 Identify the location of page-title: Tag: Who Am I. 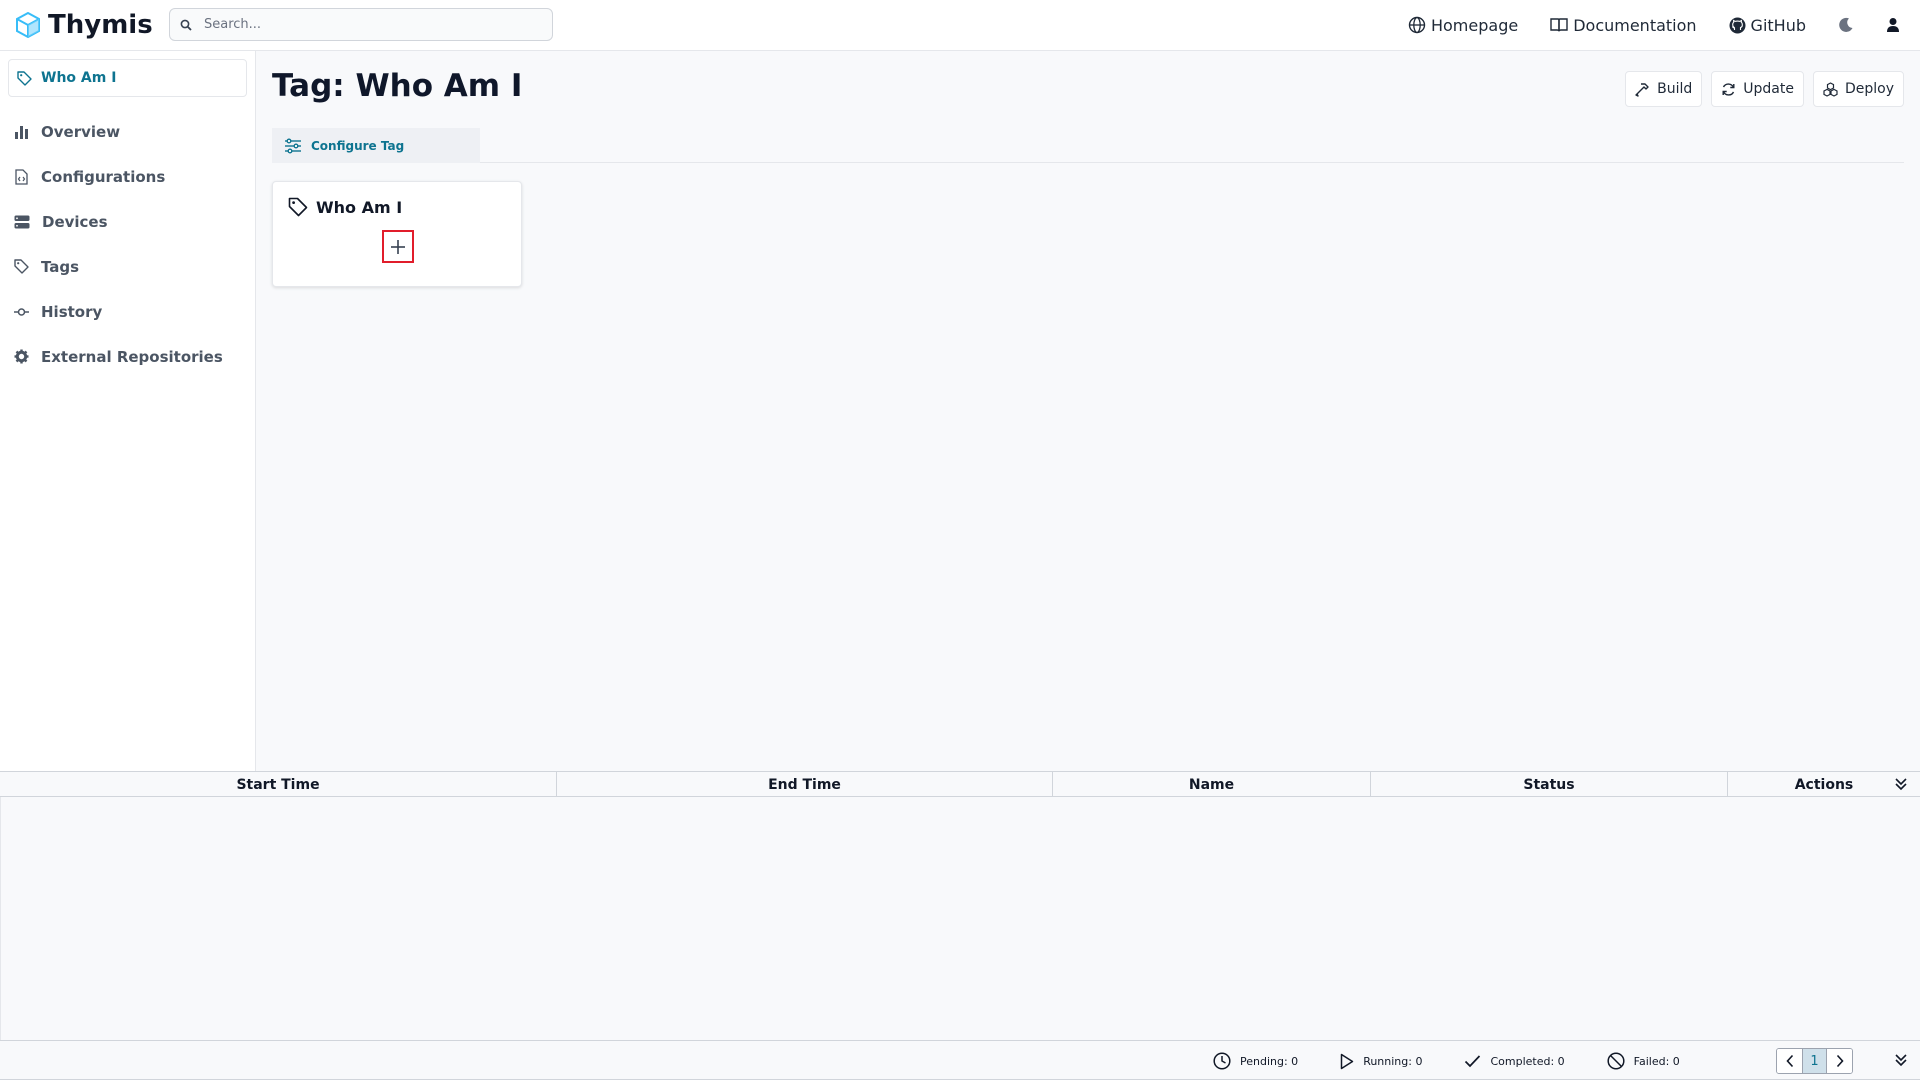
(397, 86).